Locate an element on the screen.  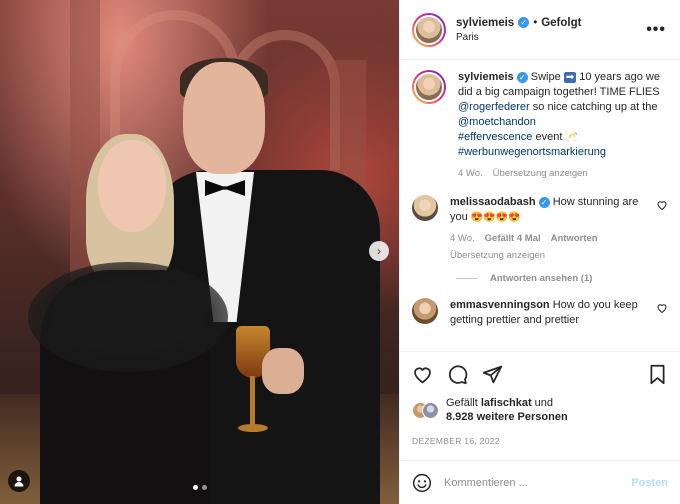
likes-conj: und is located at coordinates (544, 403).